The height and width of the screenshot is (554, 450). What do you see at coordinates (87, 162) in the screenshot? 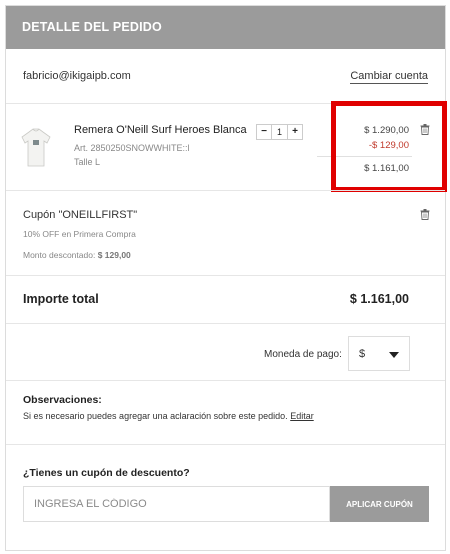
I see `product-size: Talle L` at bounding box center [87, 162].